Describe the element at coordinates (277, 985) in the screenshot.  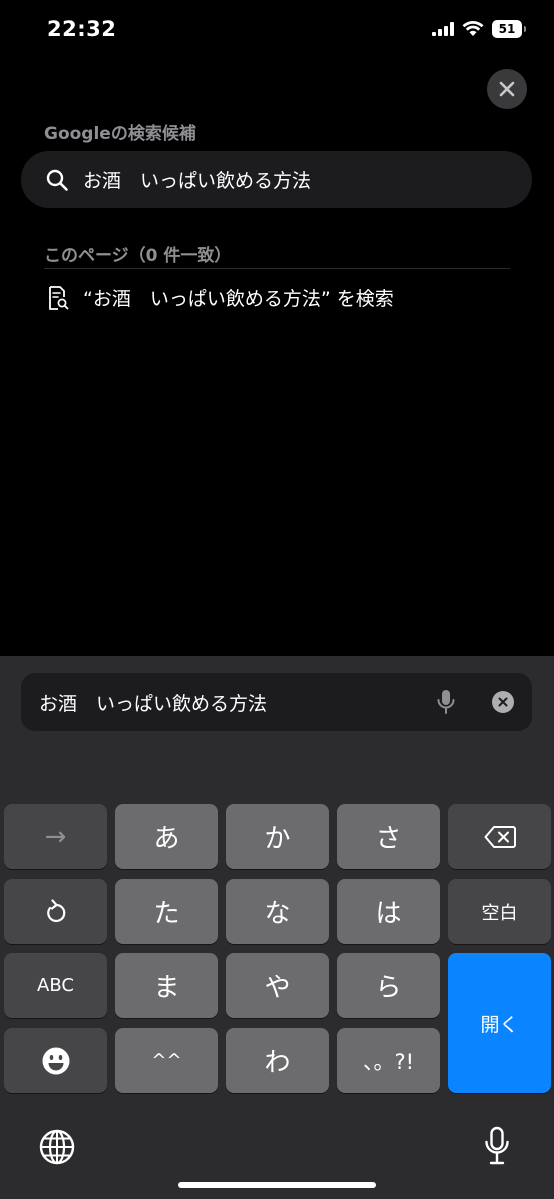
I see `key-ya: や` at that location.